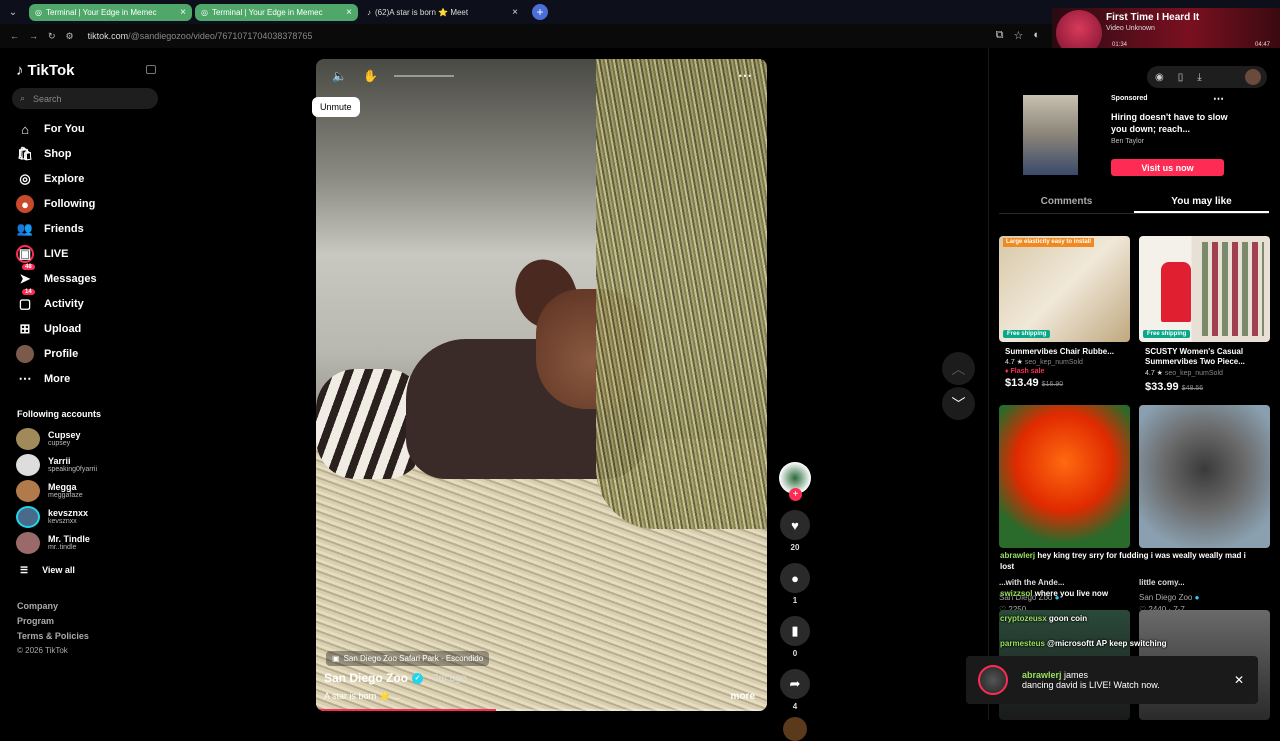  I want to click on phone-icon: ▯, so click(1181, 77).